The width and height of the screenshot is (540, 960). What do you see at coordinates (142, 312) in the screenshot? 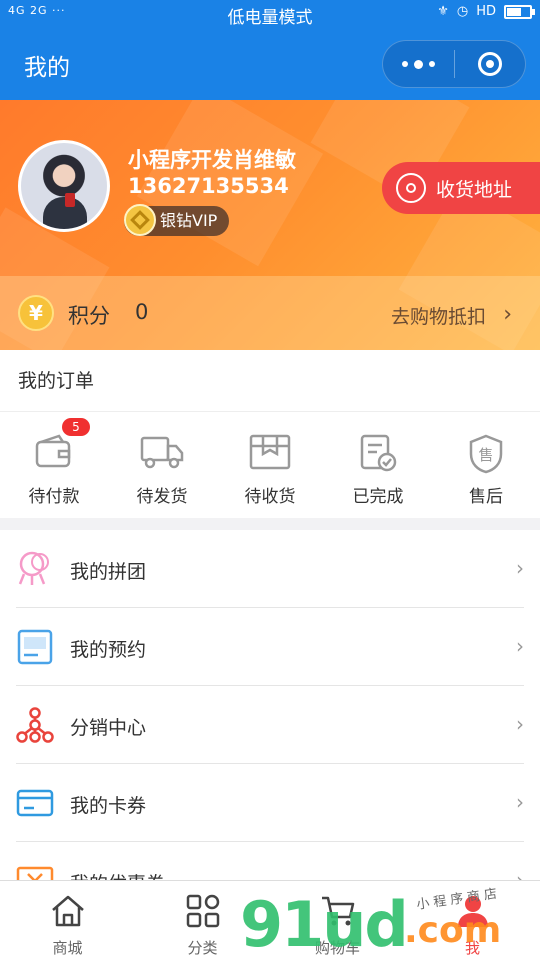
I see `points-value: 0` at bounding box center [142, 312].